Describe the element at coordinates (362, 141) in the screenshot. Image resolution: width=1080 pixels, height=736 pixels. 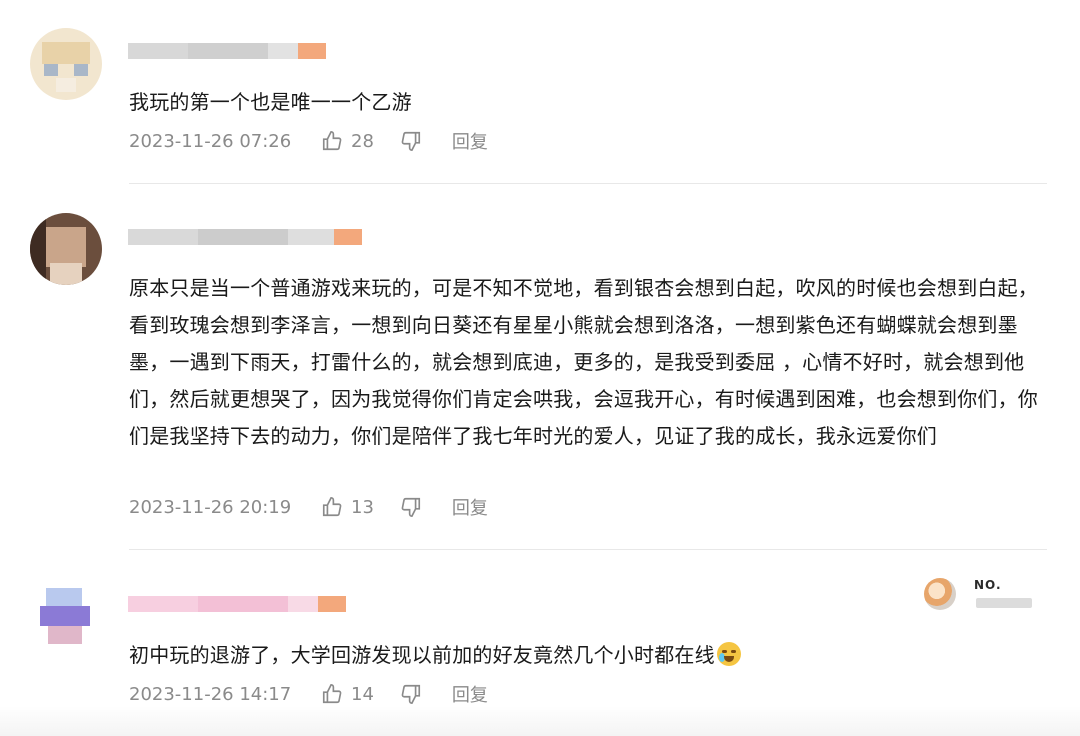
I see `like-count: 28` at that location.